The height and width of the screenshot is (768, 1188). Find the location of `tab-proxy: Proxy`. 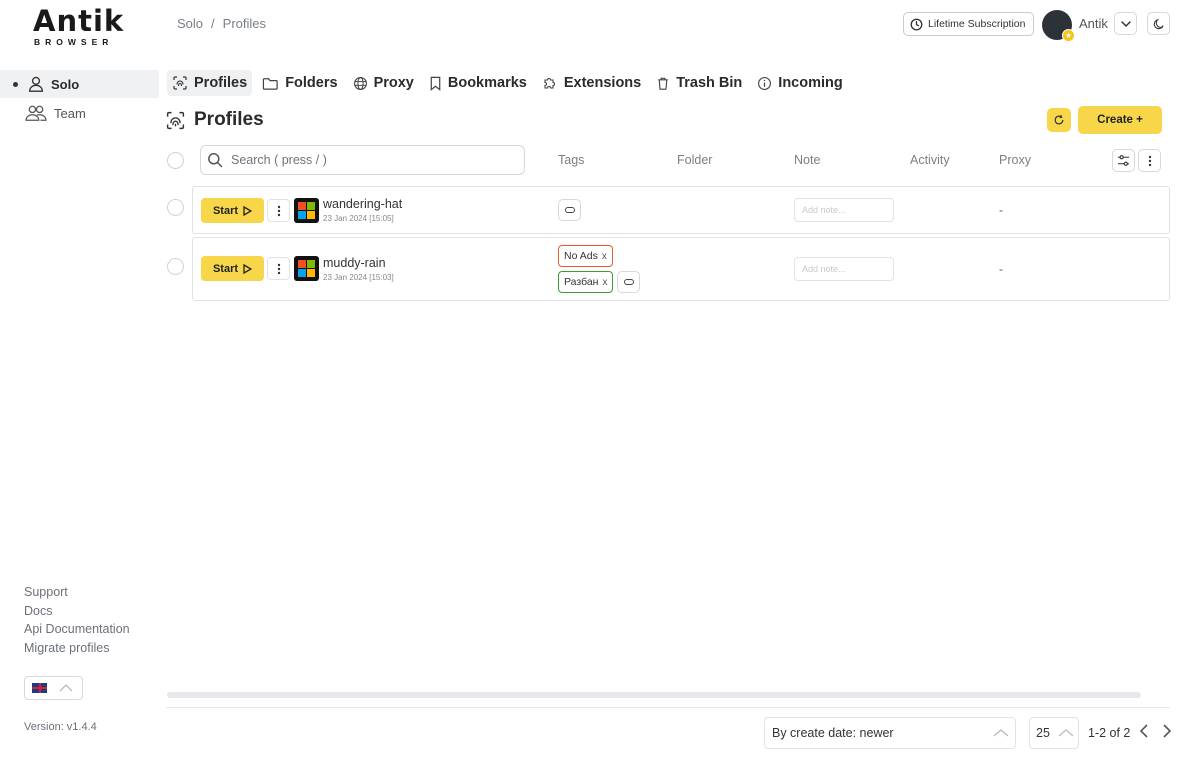

tab-proxy: Proxy is located at coordinates (383, 83).